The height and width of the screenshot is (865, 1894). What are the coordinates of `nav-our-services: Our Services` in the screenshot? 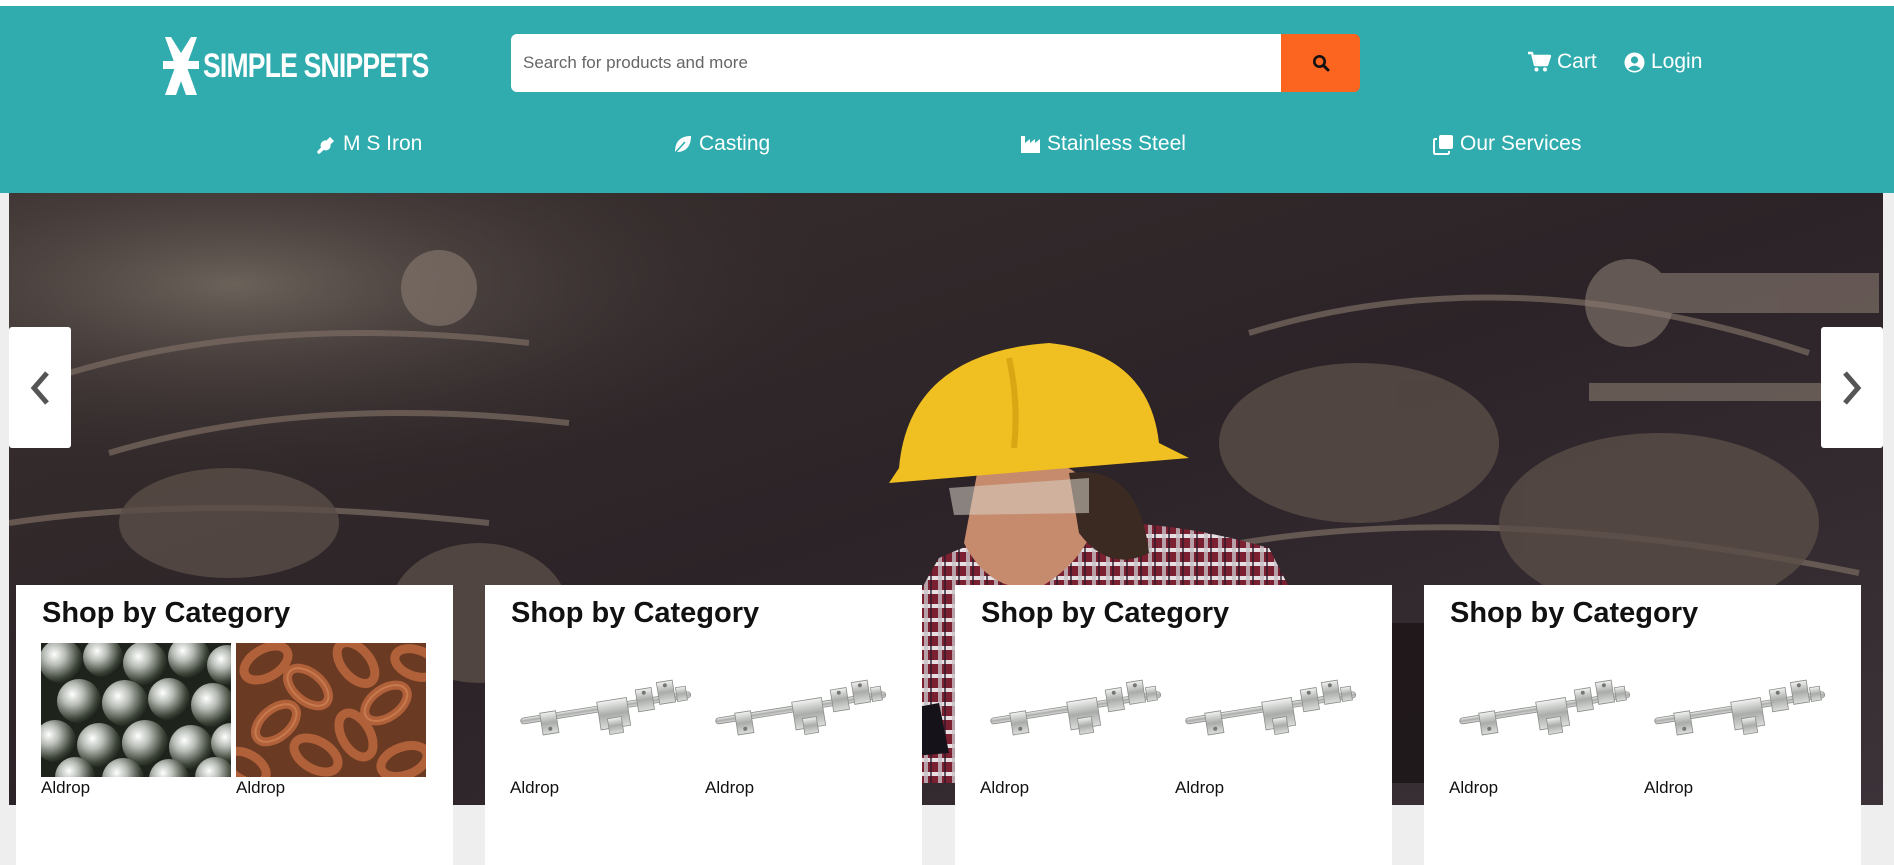 It's located at (1507, 144).